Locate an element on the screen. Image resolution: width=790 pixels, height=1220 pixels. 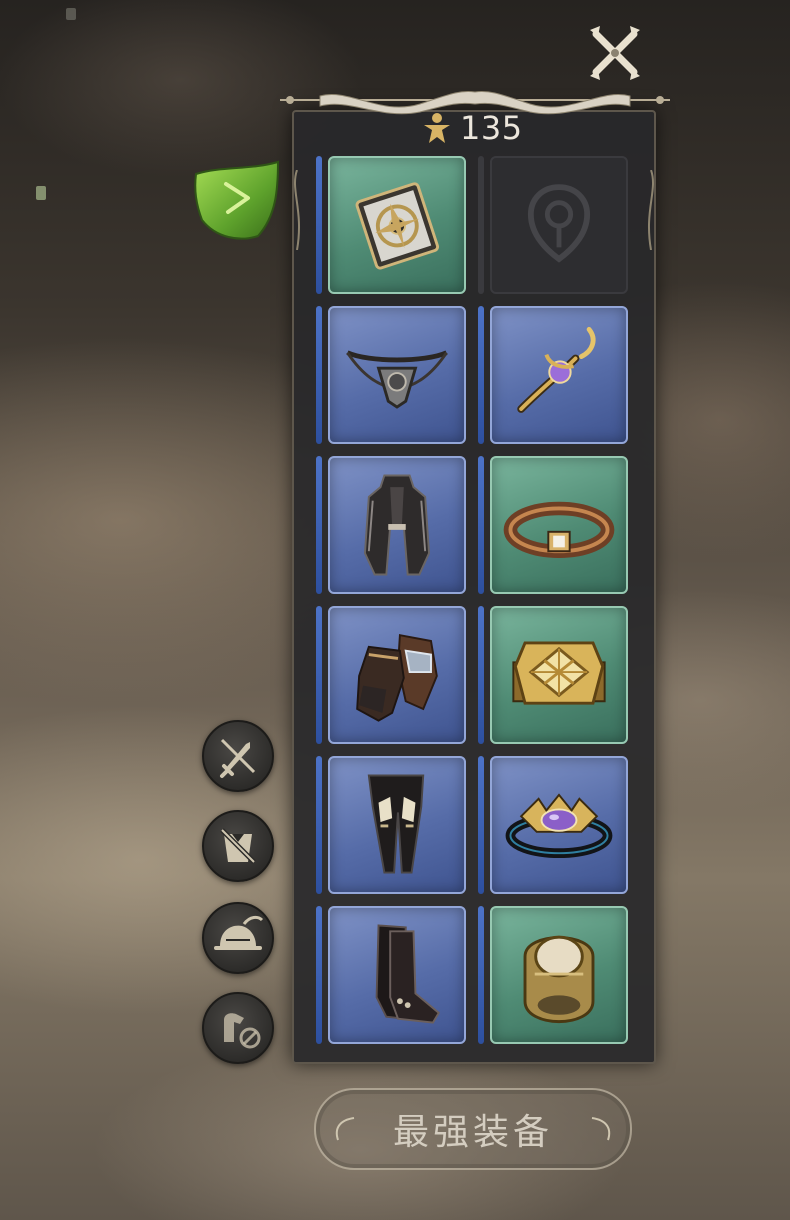
close-icon is located at coordinates (615, 53).